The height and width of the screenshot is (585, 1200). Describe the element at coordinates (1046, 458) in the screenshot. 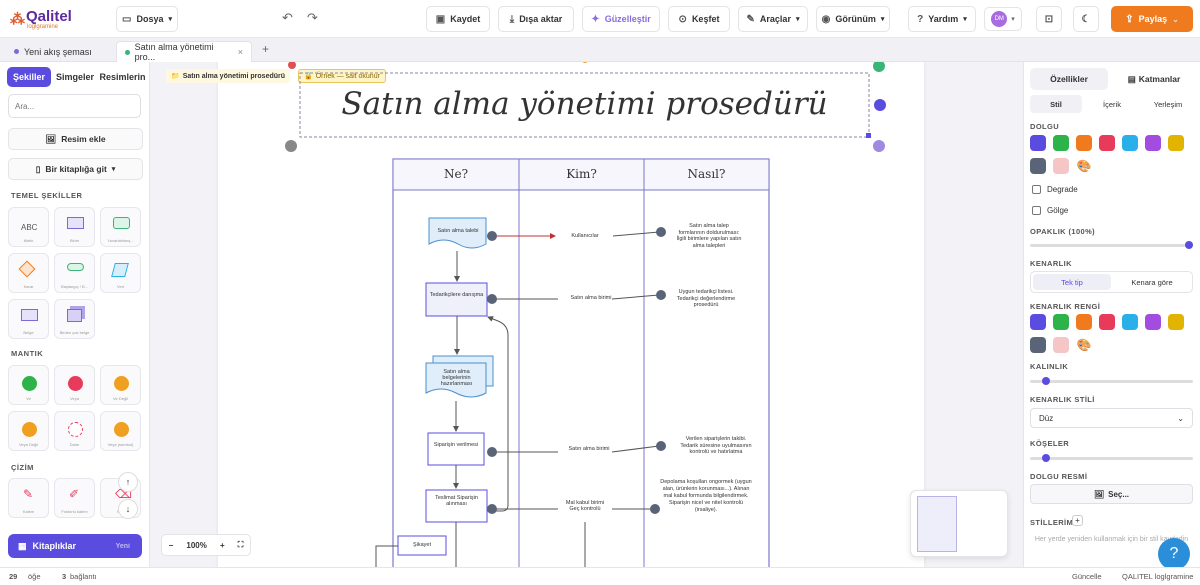

I see `corners-knob` at that location.